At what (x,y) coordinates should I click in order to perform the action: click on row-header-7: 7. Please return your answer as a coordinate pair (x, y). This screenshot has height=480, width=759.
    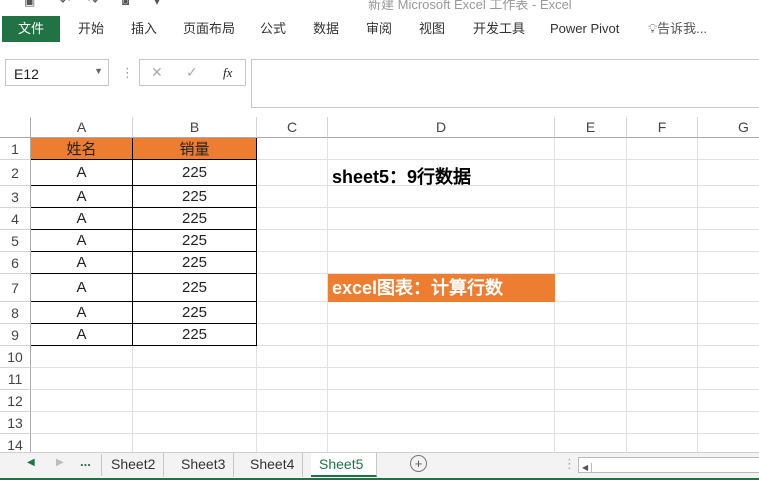
    Looking at the image, I should click on (15, 288).